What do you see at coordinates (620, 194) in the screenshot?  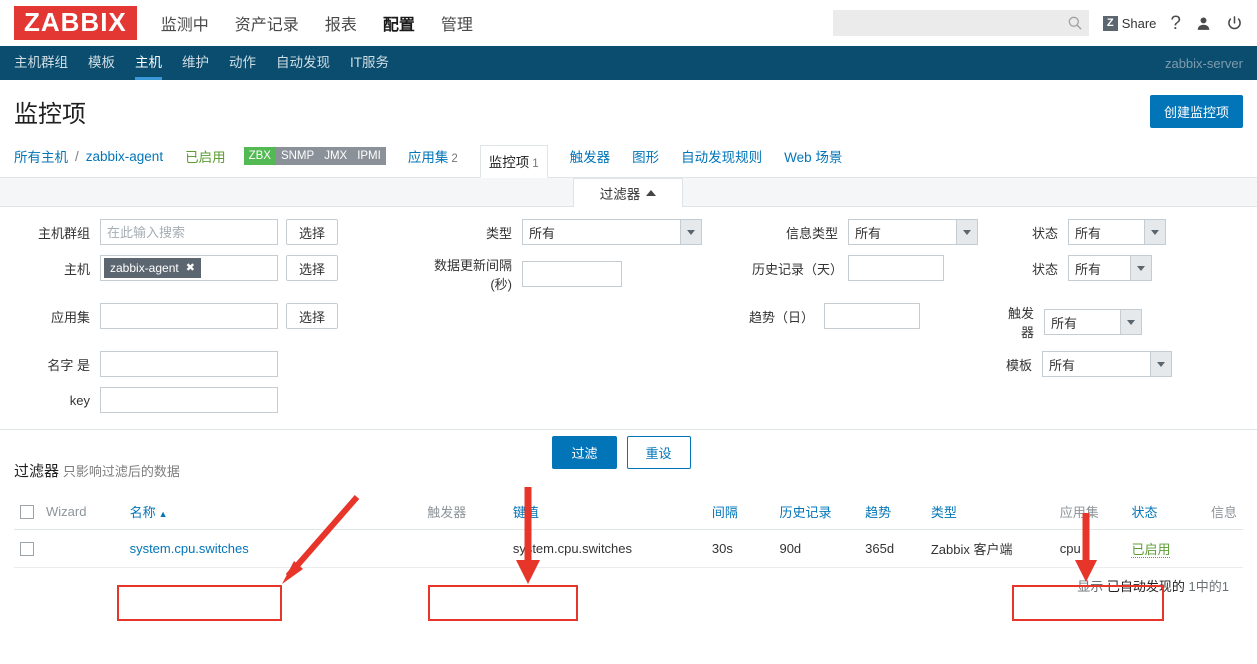 I see `filter-tab-label: 过滤器` at bounding box center [620, 194].